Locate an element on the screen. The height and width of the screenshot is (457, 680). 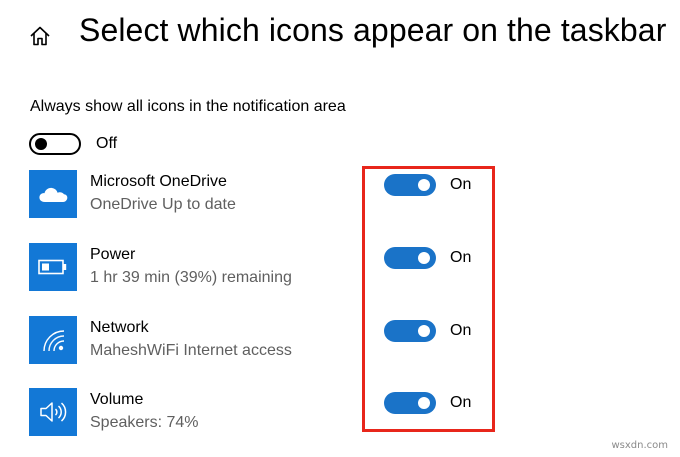
onedrive-tile is located at coordinates (53, 194).